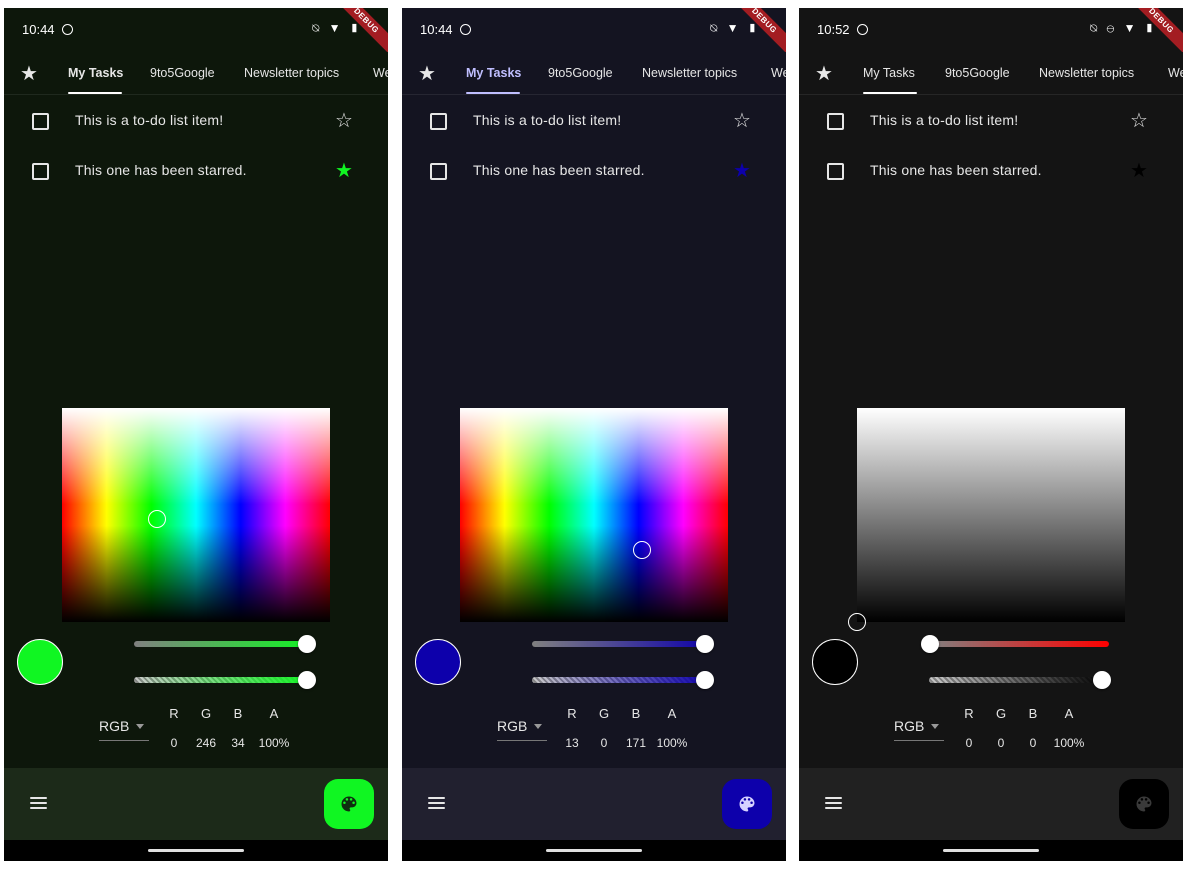 Image resolution: width=1196 pixels, height=872 pixels. Describe the element at coordinates (636, 743) in the screenshot. I see `channel-value-b: 171` at that location.